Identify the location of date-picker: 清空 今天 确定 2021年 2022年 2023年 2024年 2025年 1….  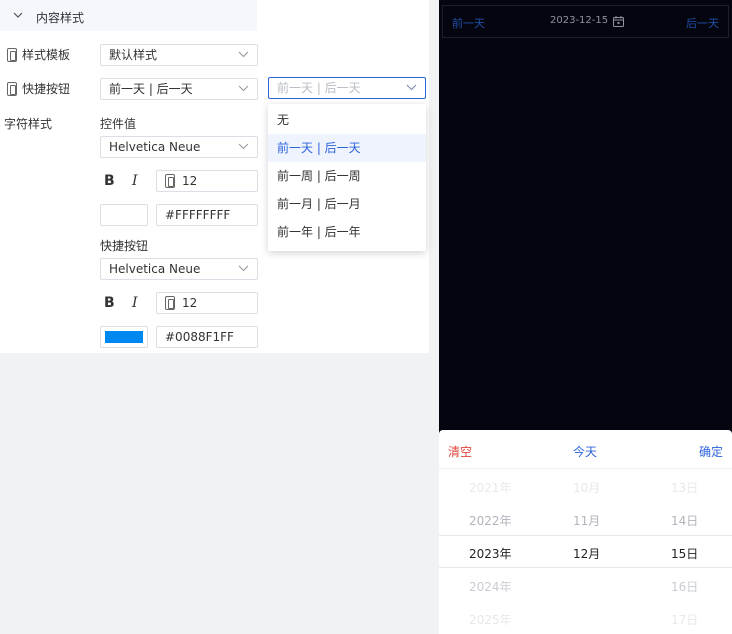
(585, 532).